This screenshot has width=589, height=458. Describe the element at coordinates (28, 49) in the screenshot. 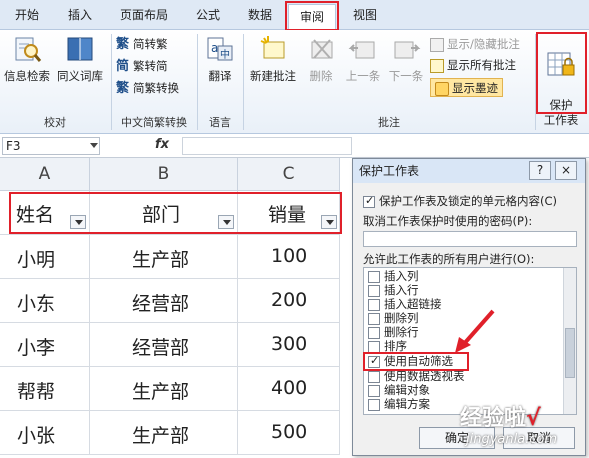

I see `research-icon` at that location.